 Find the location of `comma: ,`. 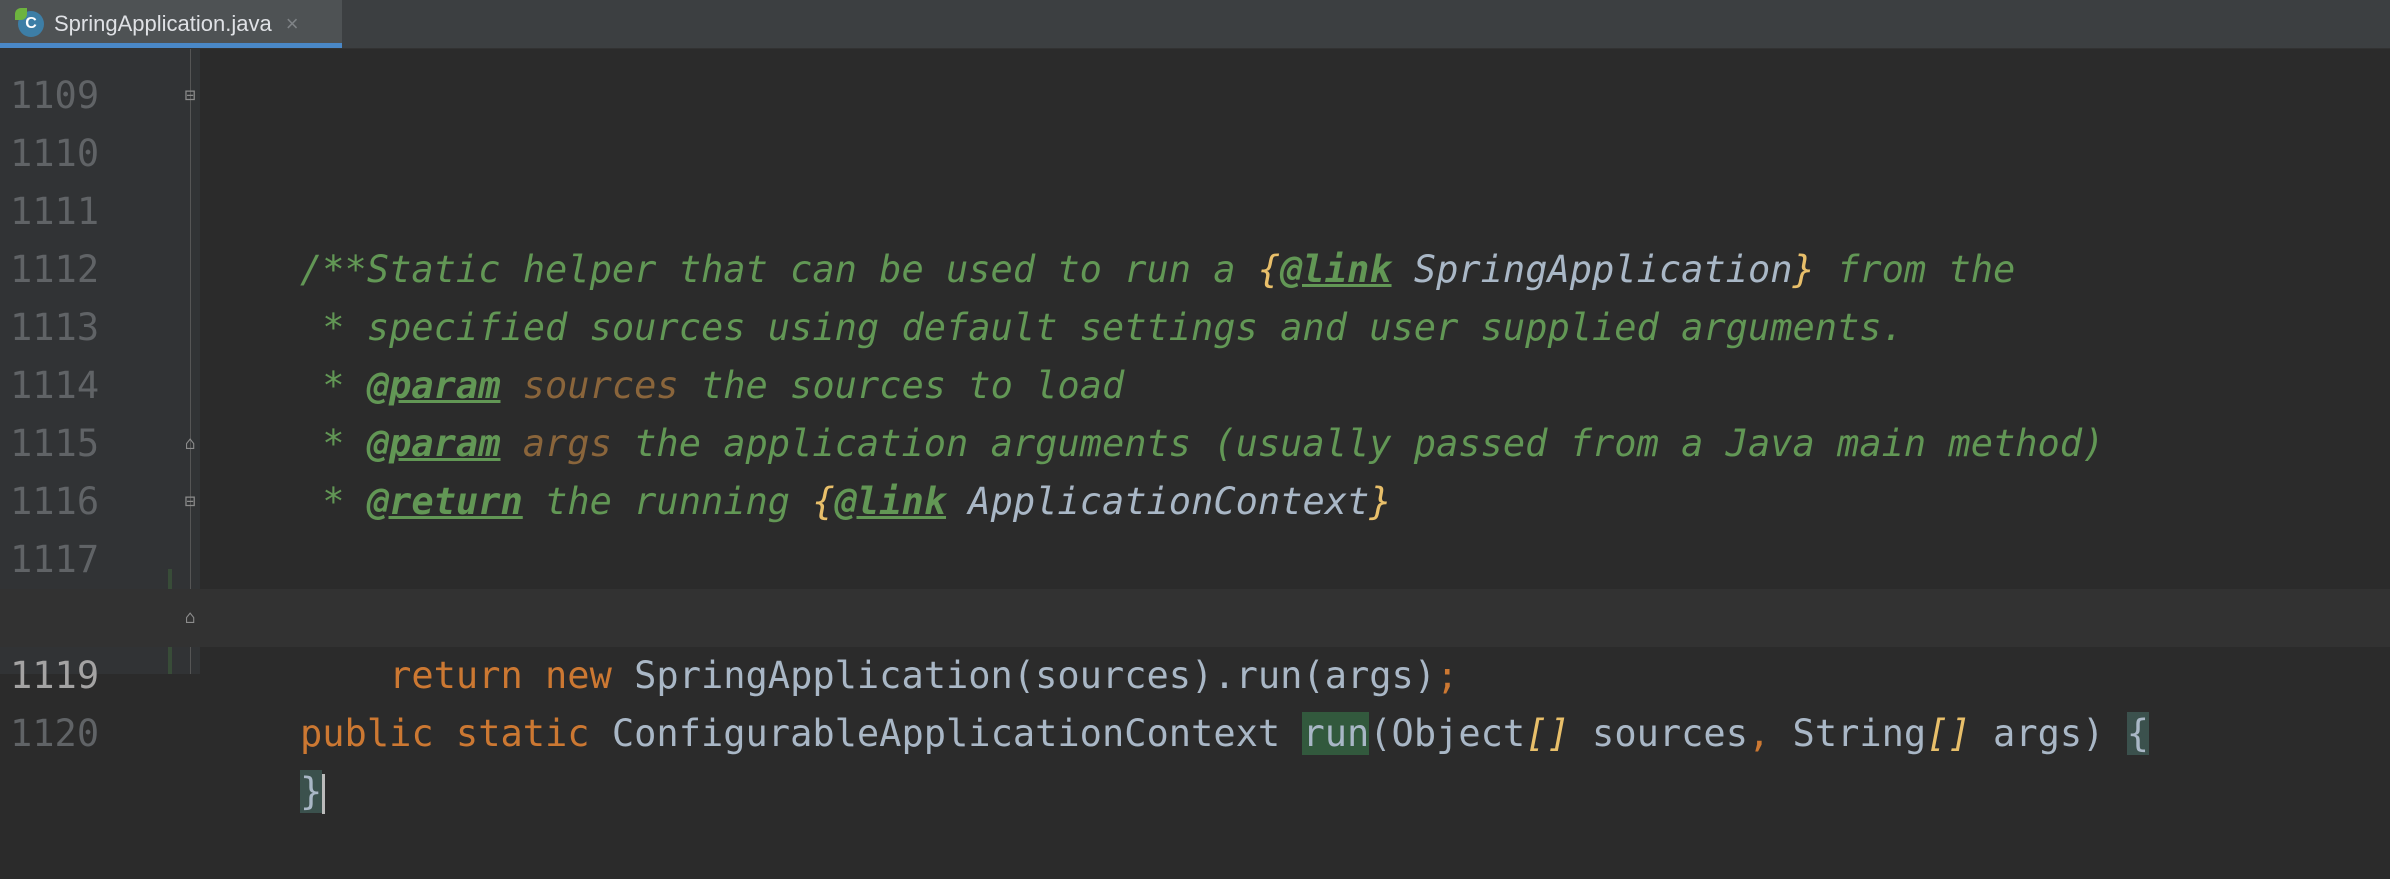

comma: , is located at coordinates (1759, 733).